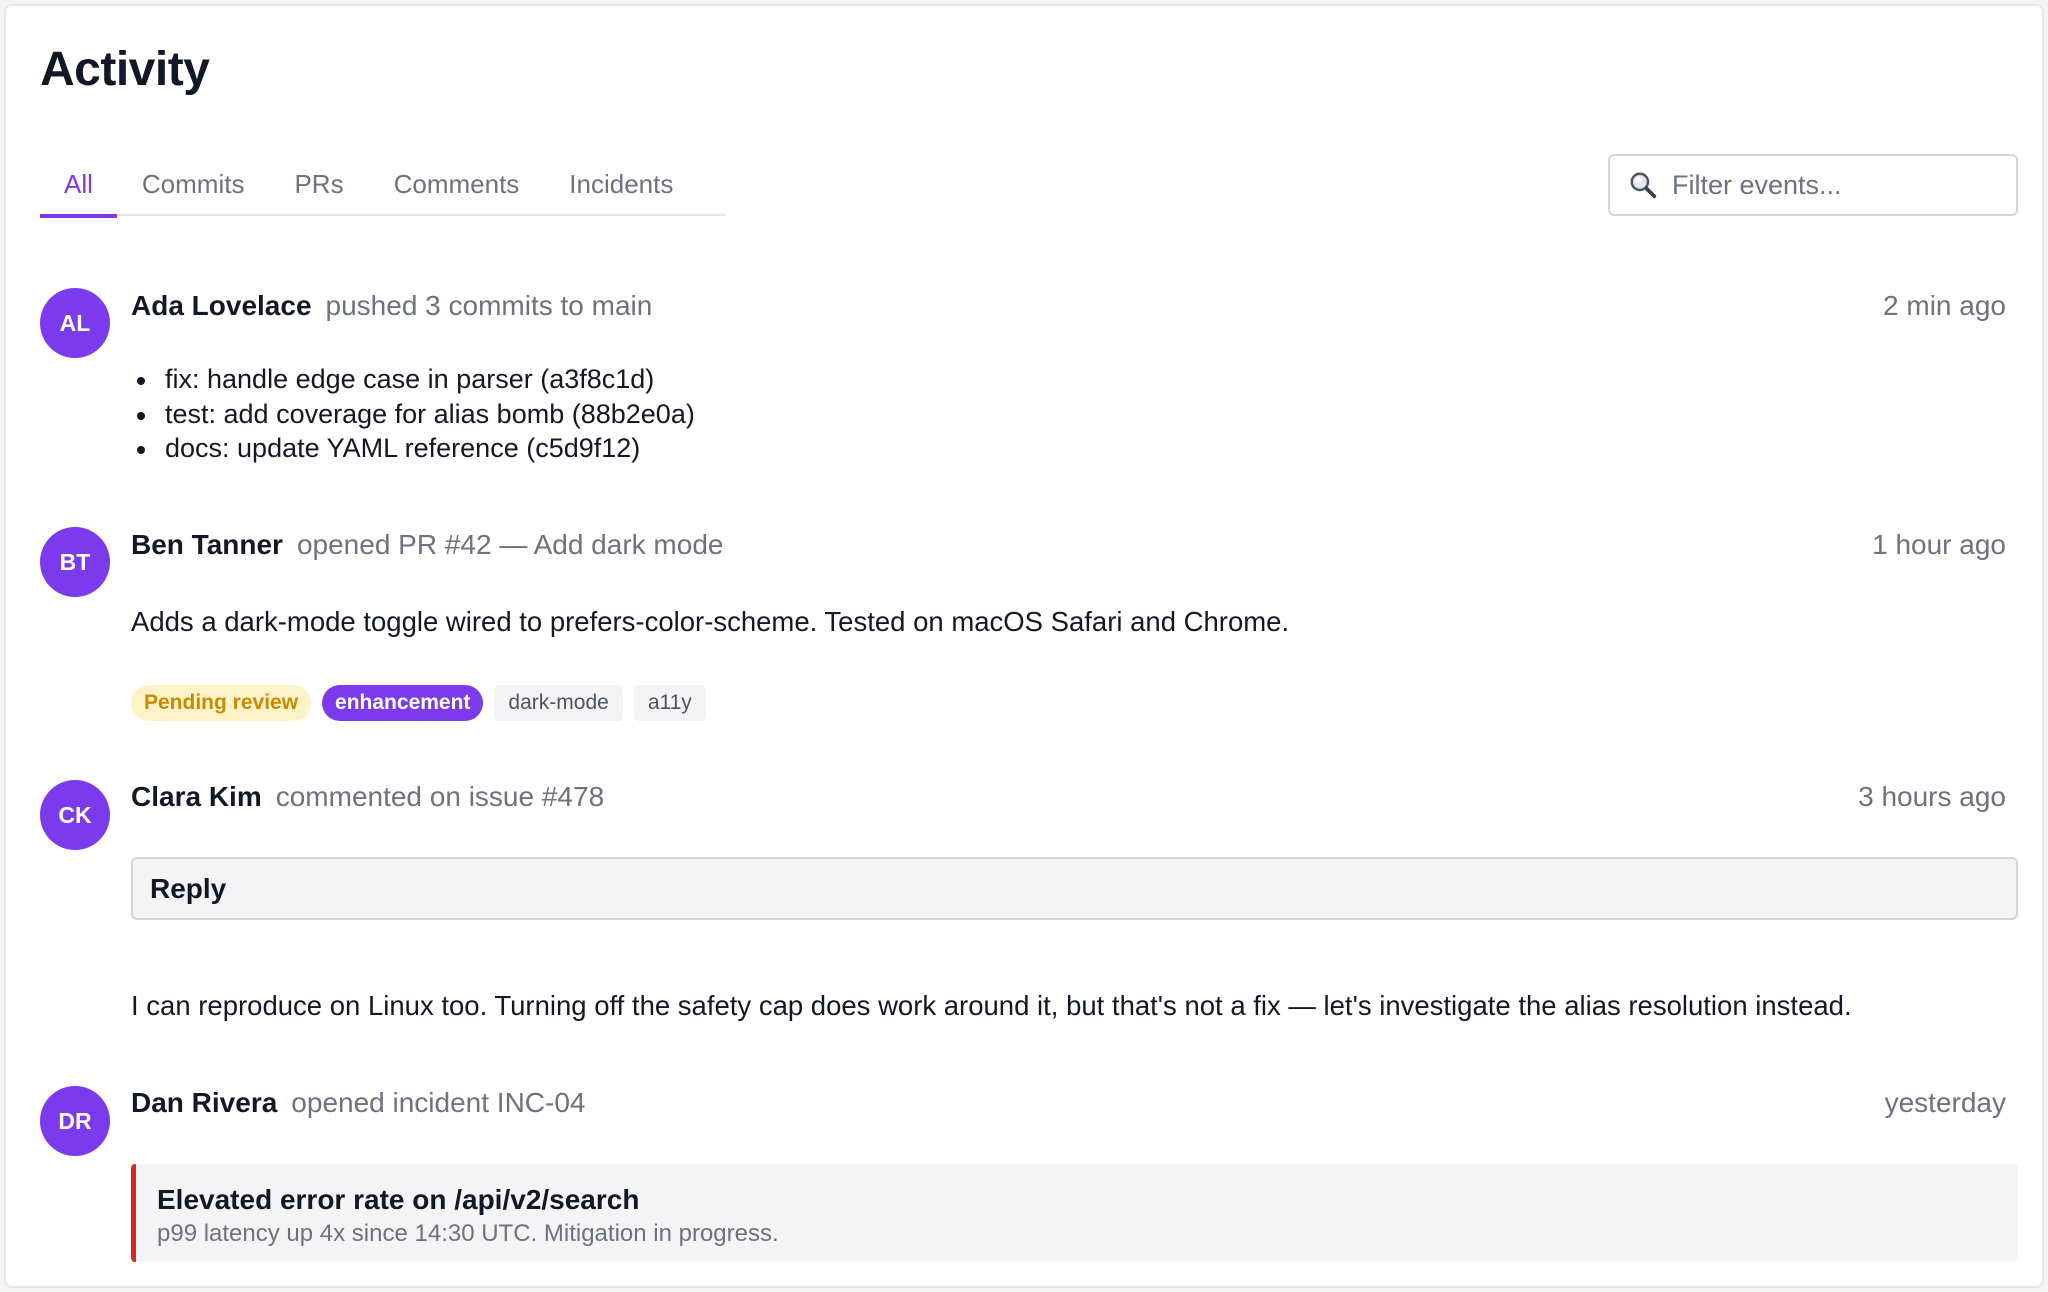 This screenshot has width=2048, height=1292. What do you see at coordinates (75, 323) in the screenshot?
I see `avatar: AL` at bounding box center [75, 323].